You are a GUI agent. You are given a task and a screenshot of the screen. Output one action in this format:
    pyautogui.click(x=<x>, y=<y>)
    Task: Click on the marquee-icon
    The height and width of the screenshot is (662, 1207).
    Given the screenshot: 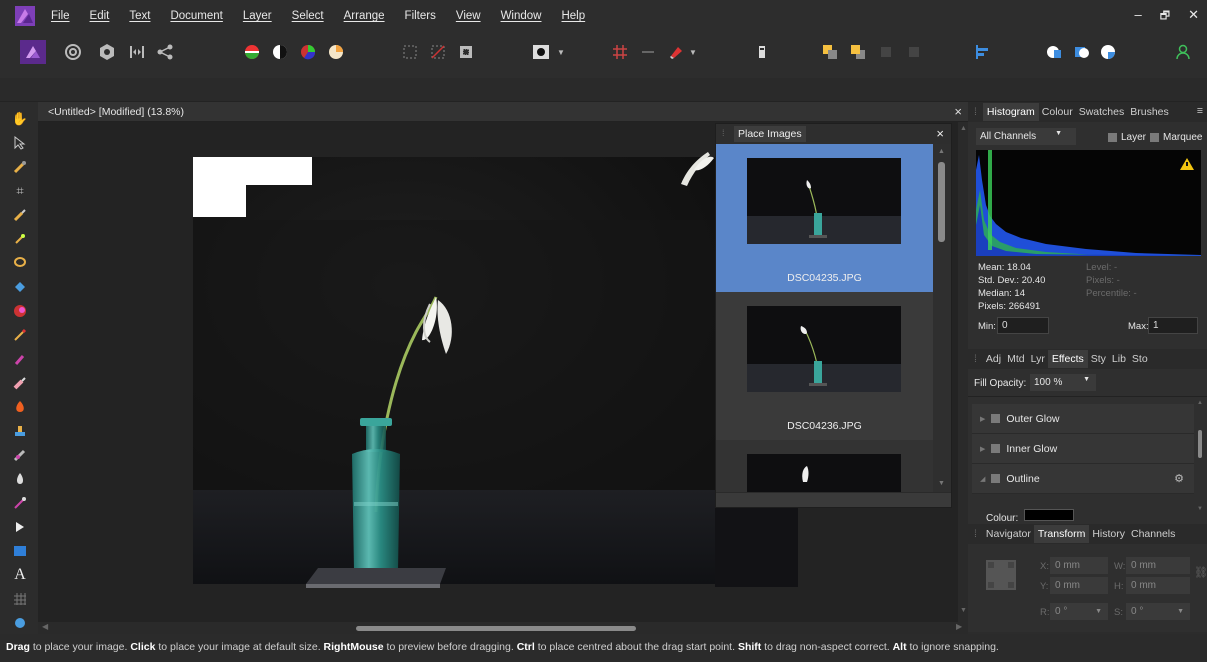 What is the action you would take?
    pyautogui.click(x=410, y=52)
    